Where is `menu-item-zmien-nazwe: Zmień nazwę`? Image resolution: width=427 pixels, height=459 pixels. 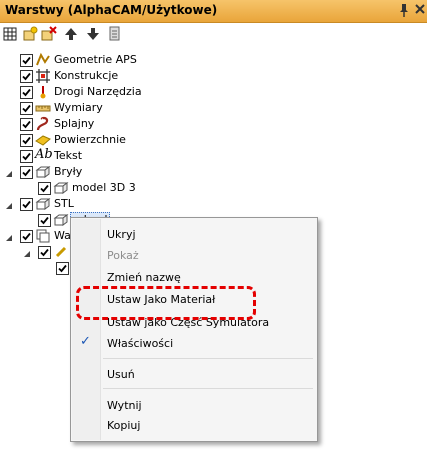
menu-item-zmien-nazwe: Zmień nazwę is located at coordinates (144, 277).